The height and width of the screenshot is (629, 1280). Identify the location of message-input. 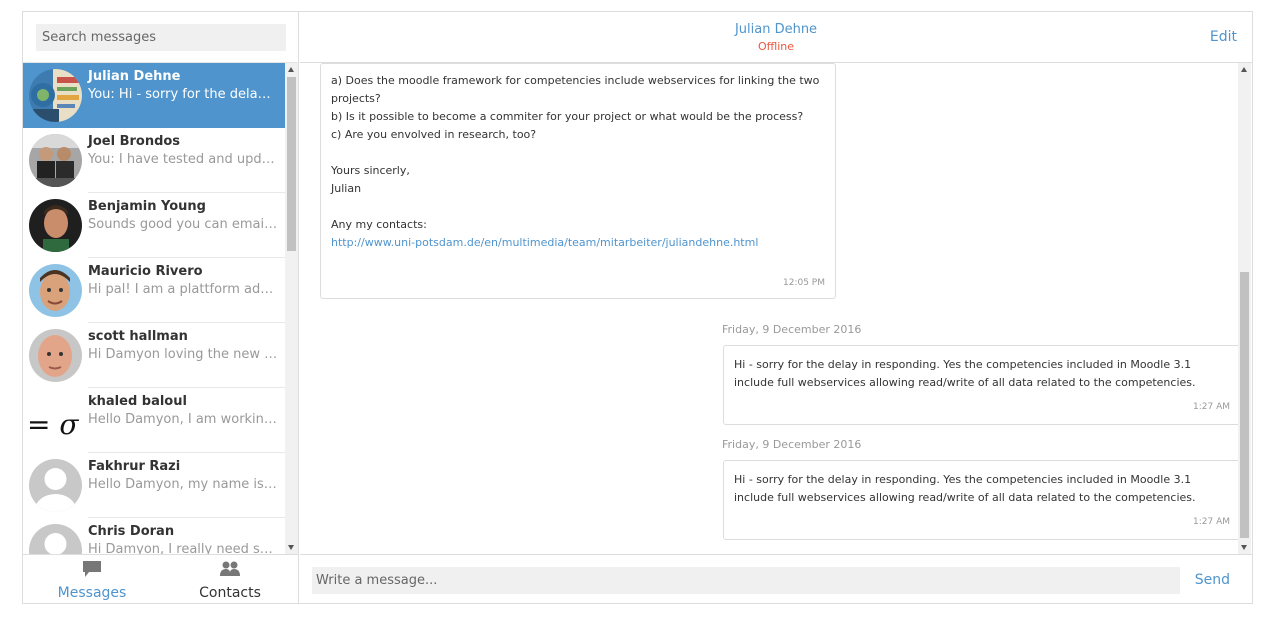
(746, 580).